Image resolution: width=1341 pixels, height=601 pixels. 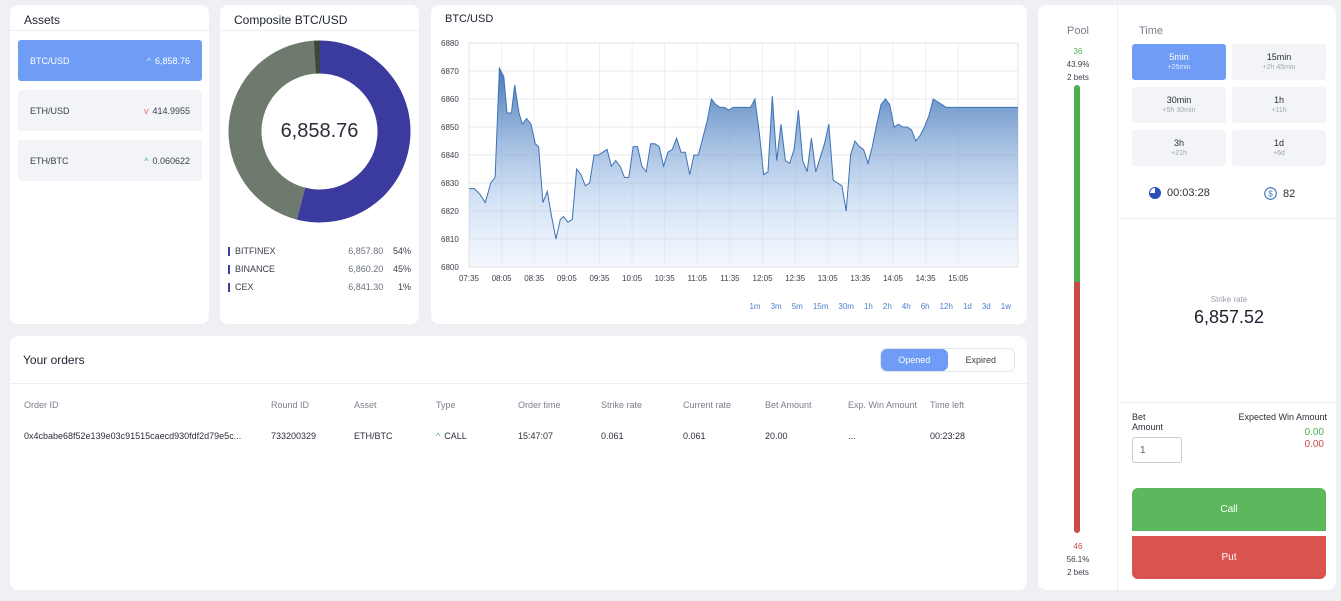 What do you see at coordinates (54, 359) in the screenshot?
I see `orders-title: Your orders` at bounding box center [54, 359].